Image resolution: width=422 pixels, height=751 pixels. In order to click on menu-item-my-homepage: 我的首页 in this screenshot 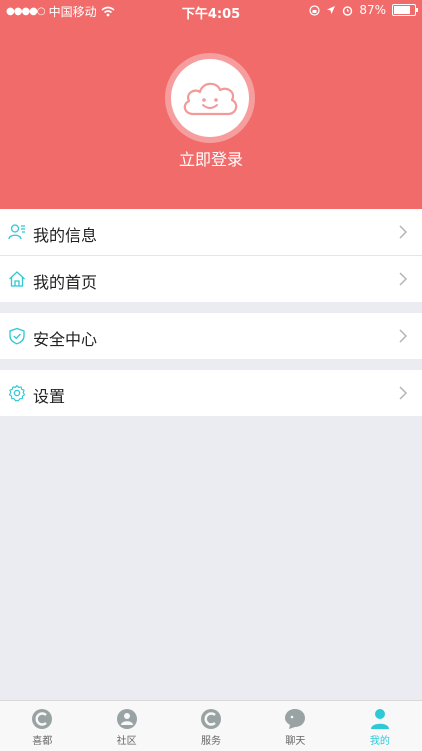, I will do `click(211, 278)`.